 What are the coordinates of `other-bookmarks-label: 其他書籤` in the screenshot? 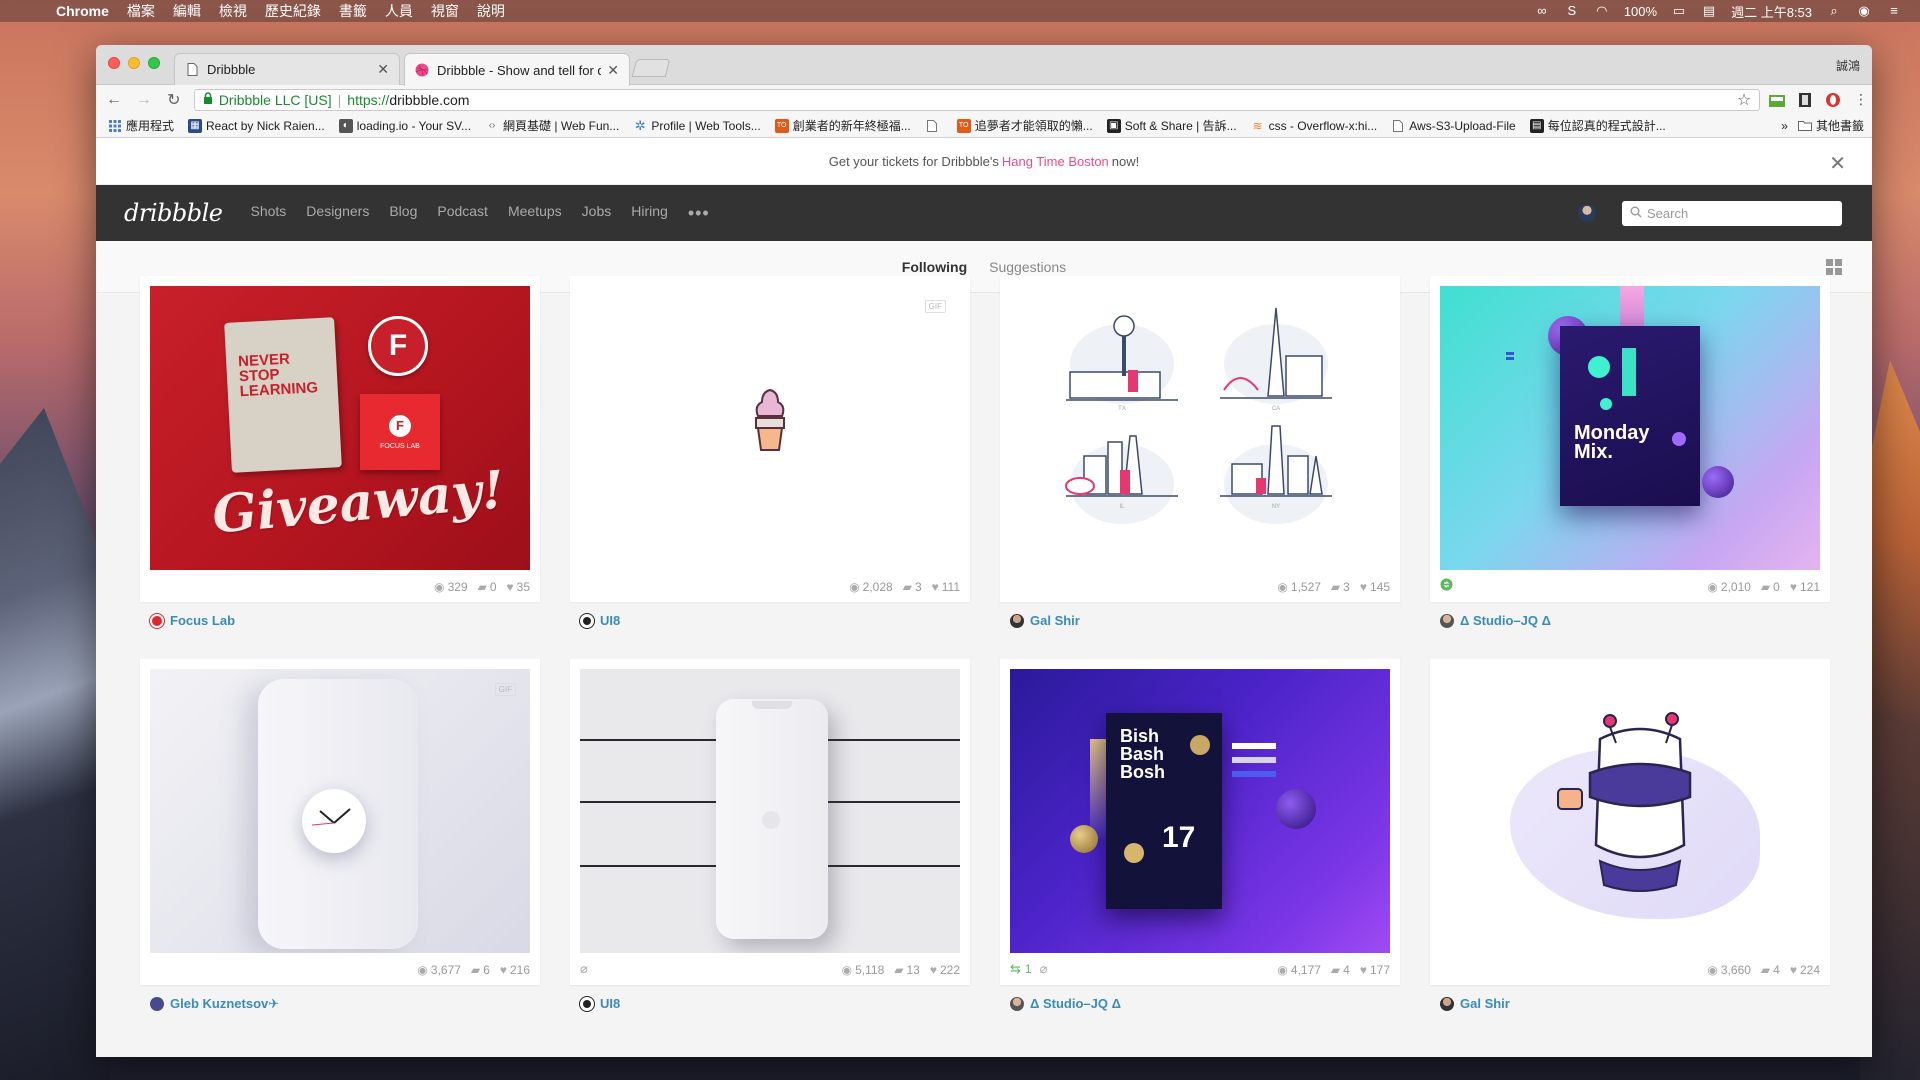 It's located at (1840, 125).